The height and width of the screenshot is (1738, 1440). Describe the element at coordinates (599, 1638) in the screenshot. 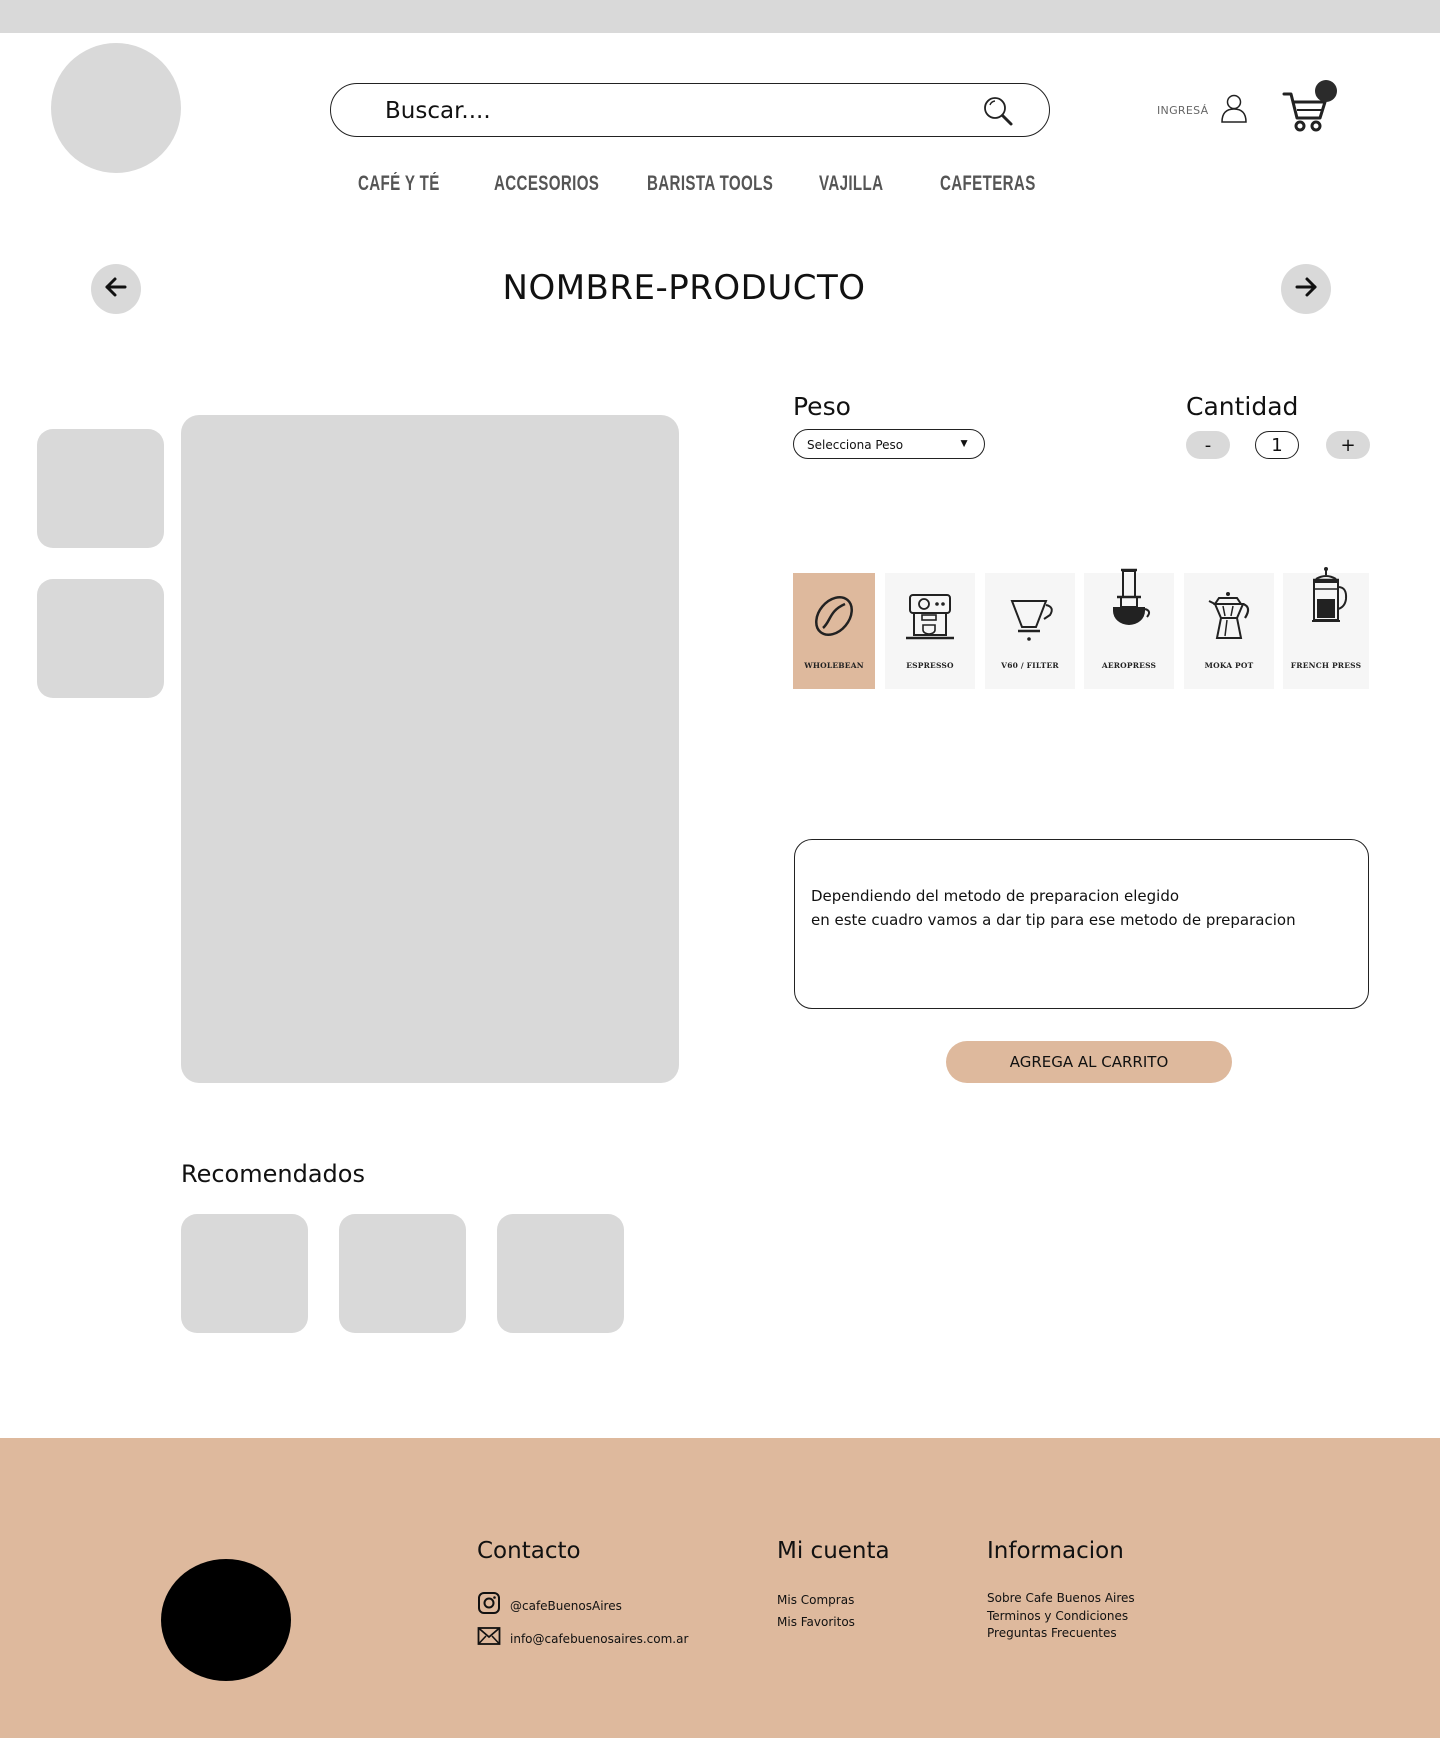

I see `email-address: info@cafebuenosaires.com.ar` at that location.